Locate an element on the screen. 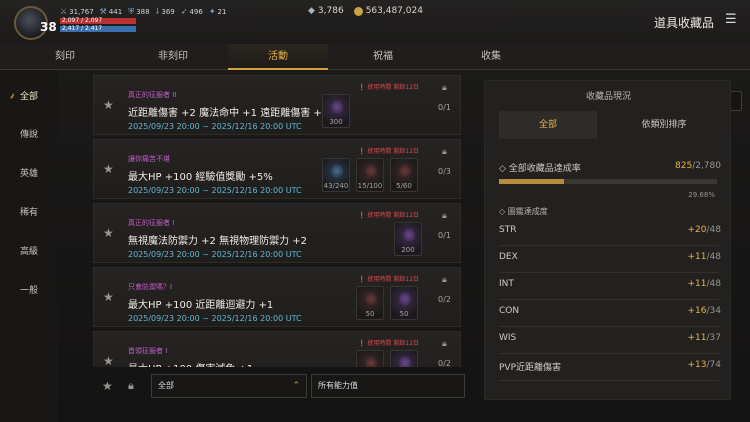 Image resolution: width=750 pixels, height=422 pixels. stat-current: +20 is located at coordinates (697, 230).